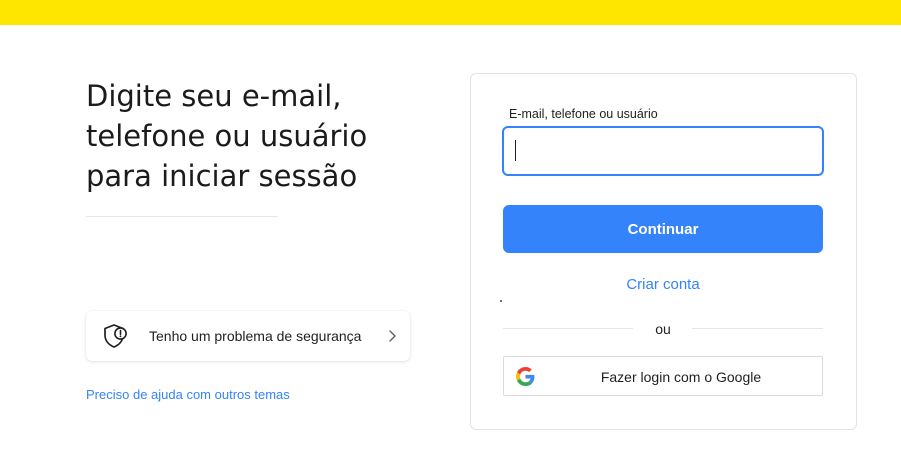 This screenshot has width=901, height=454. What do you see at coordinates (182, 216) in the screenshot?
I see `title-divider` at bounding box center [182, 216].